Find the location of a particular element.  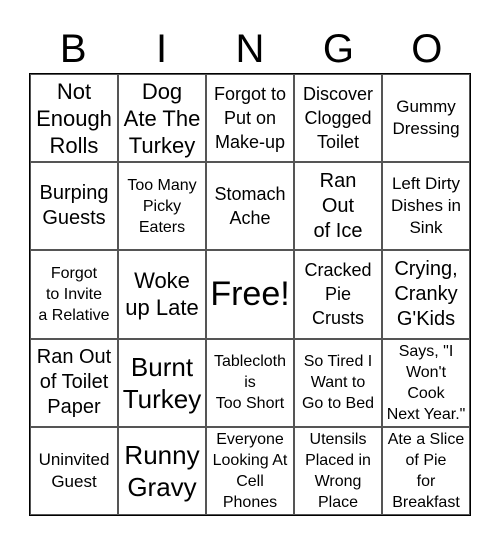

cell-text: Gummy Dressing is located at coordinates (426, 118).